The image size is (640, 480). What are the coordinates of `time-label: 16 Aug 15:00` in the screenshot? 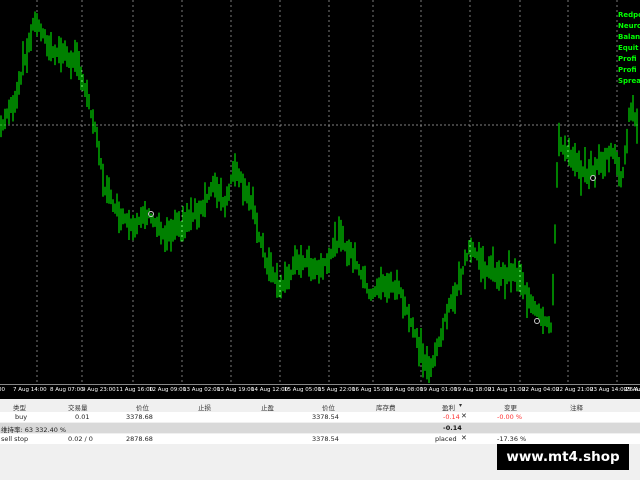 It's located at (371, 390).